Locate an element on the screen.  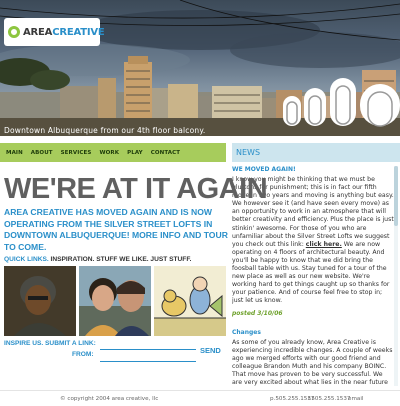
quick-links-gallery is located at coordinates (115, 301).